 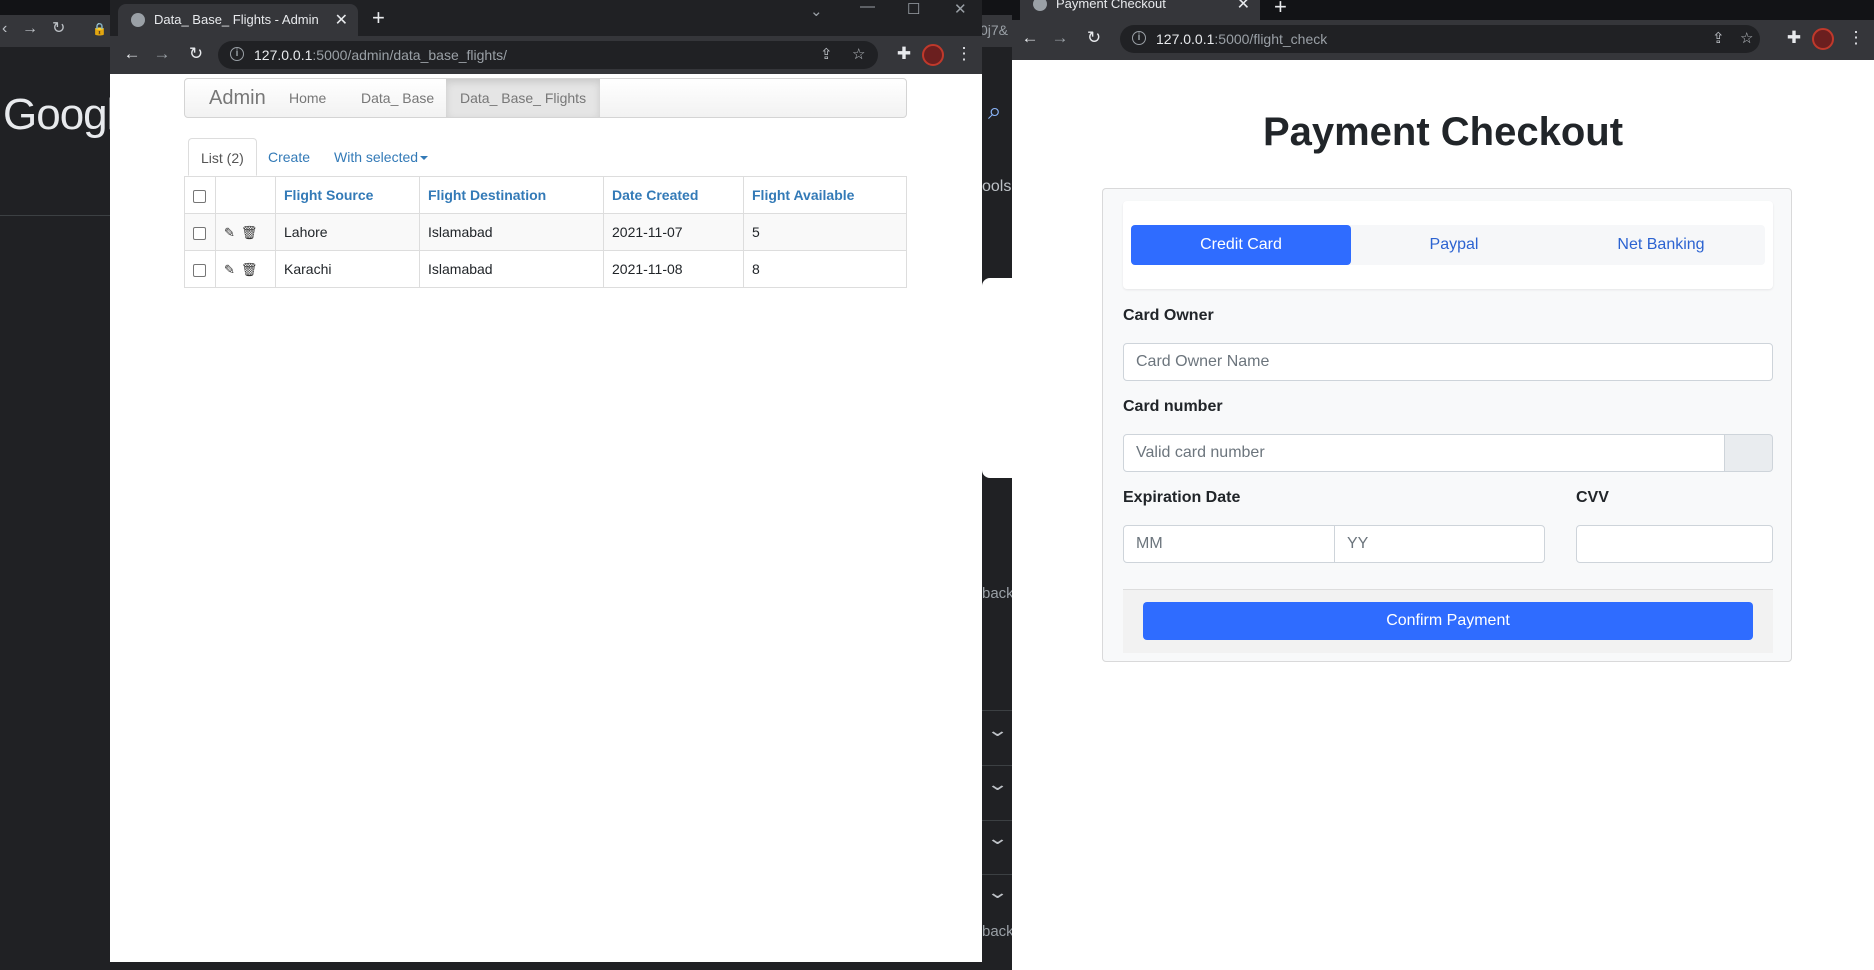 What do you see at coordinates (546, 18) in the screenshot?
I see `tab-strip: Data_ Base_ Flights - Admin ✕ + ⌄ — ☐ ✕` at bounding box center [546, 18].